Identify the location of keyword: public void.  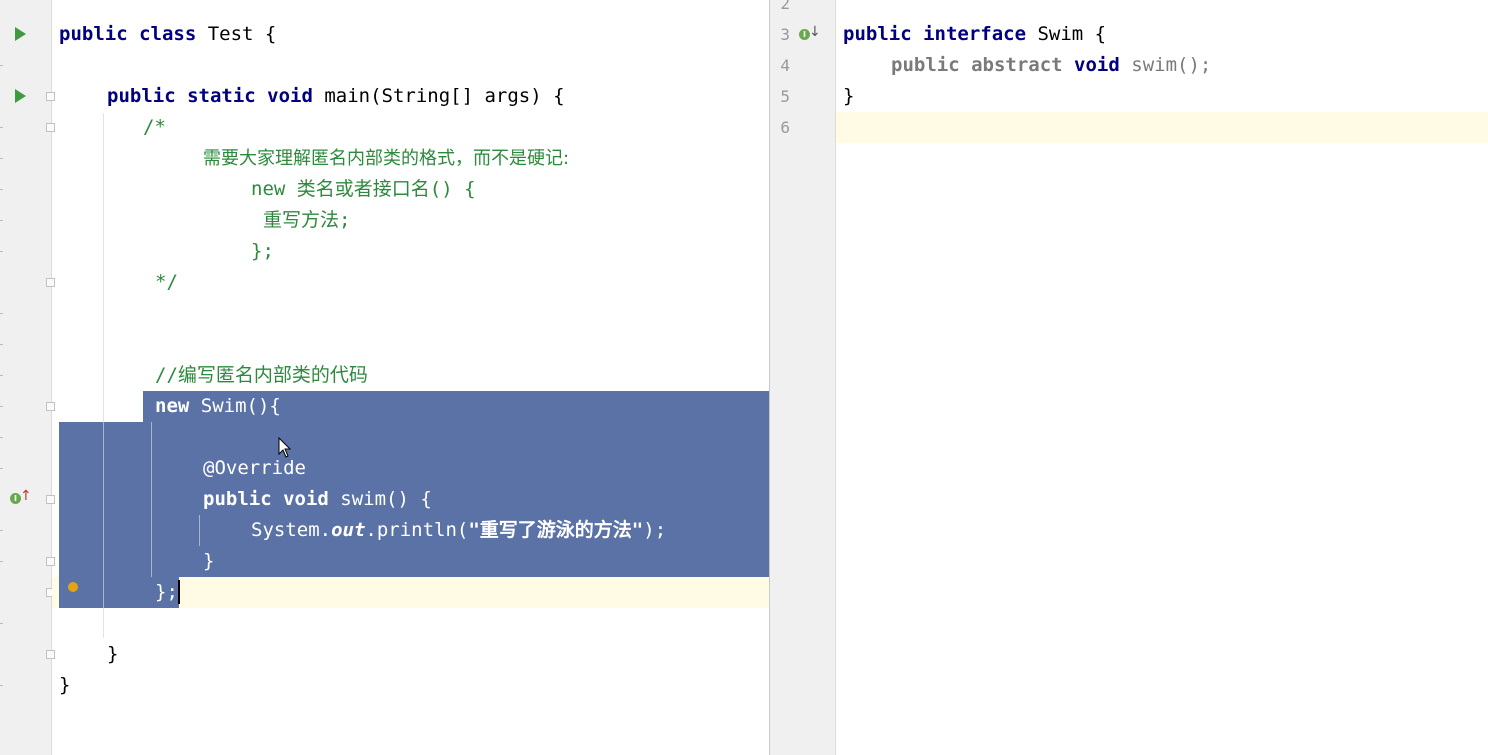
(266, 499).